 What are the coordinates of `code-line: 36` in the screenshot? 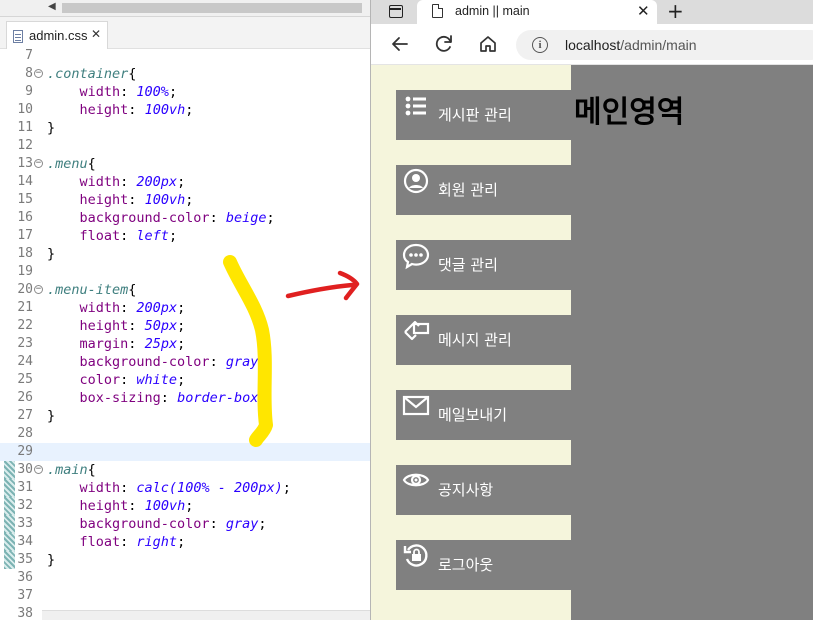 It's located at (185, 578).